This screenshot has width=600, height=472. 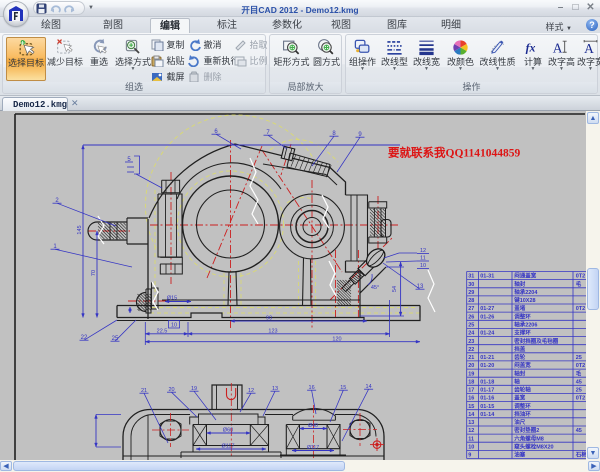 What do you see at coordinates (526, 292) in the screenshot?
I see `svg-text: 轴承2204` at bounding box center [526, 292].